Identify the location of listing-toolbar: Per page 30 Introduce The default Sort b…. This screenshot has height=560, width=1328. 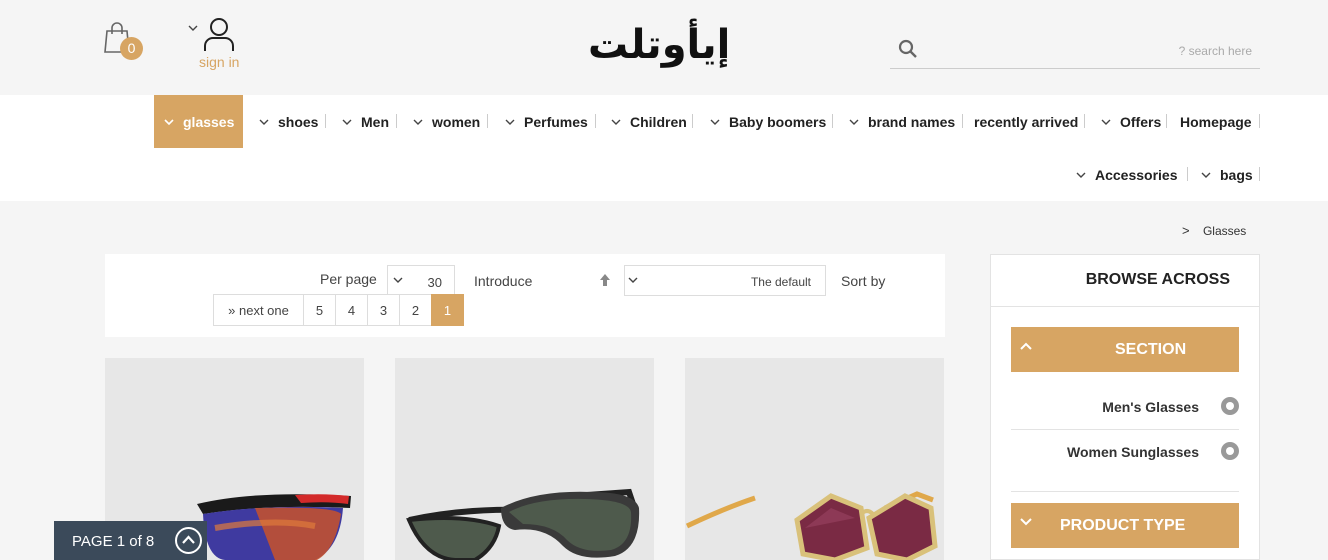
(525, 295).